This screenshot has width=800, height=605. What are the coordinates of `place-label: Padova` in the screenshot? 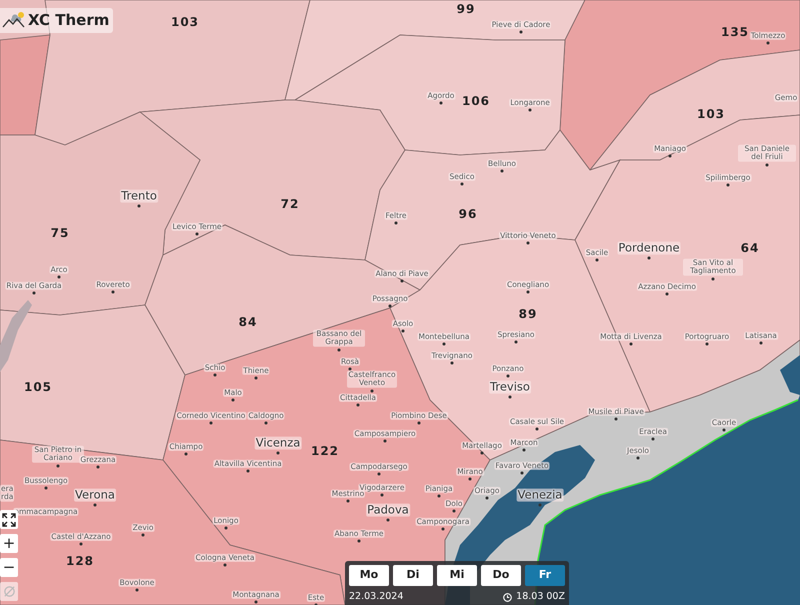 It's located at (388, 510).